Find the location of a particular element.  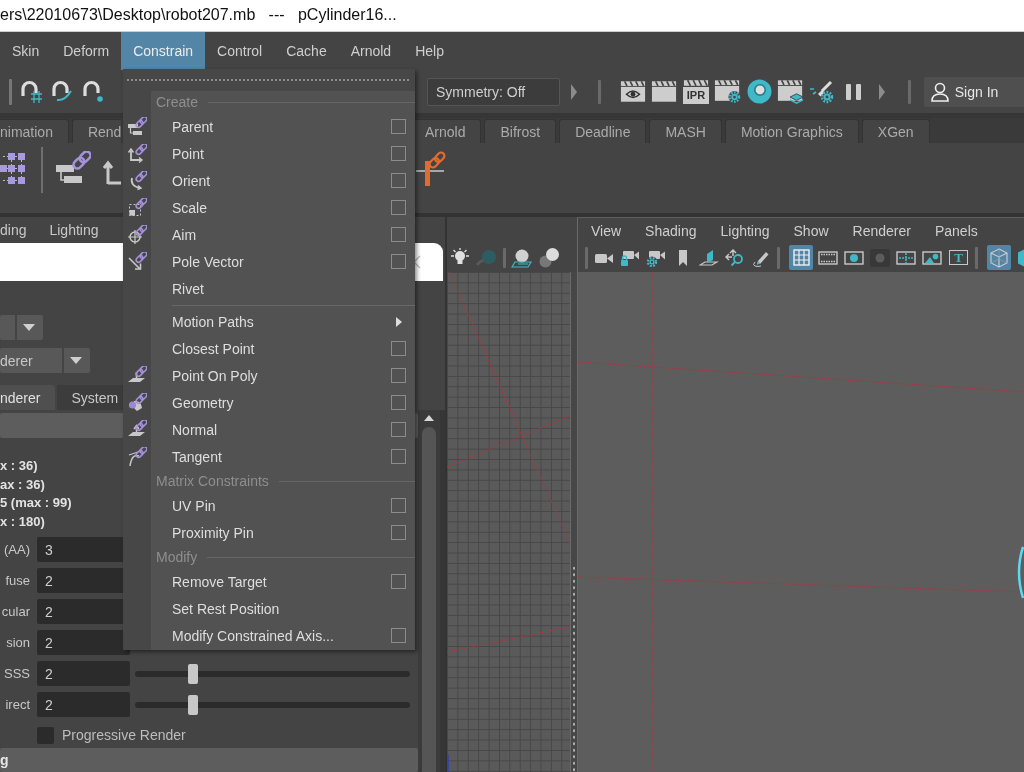

curve-link-icon is located at coordinates (137, 456).